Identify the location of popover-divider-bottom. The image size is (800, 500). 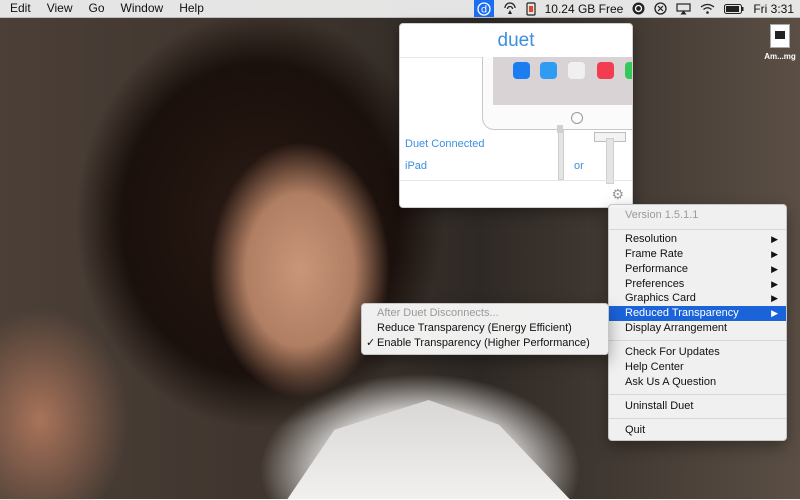
(516, 180).